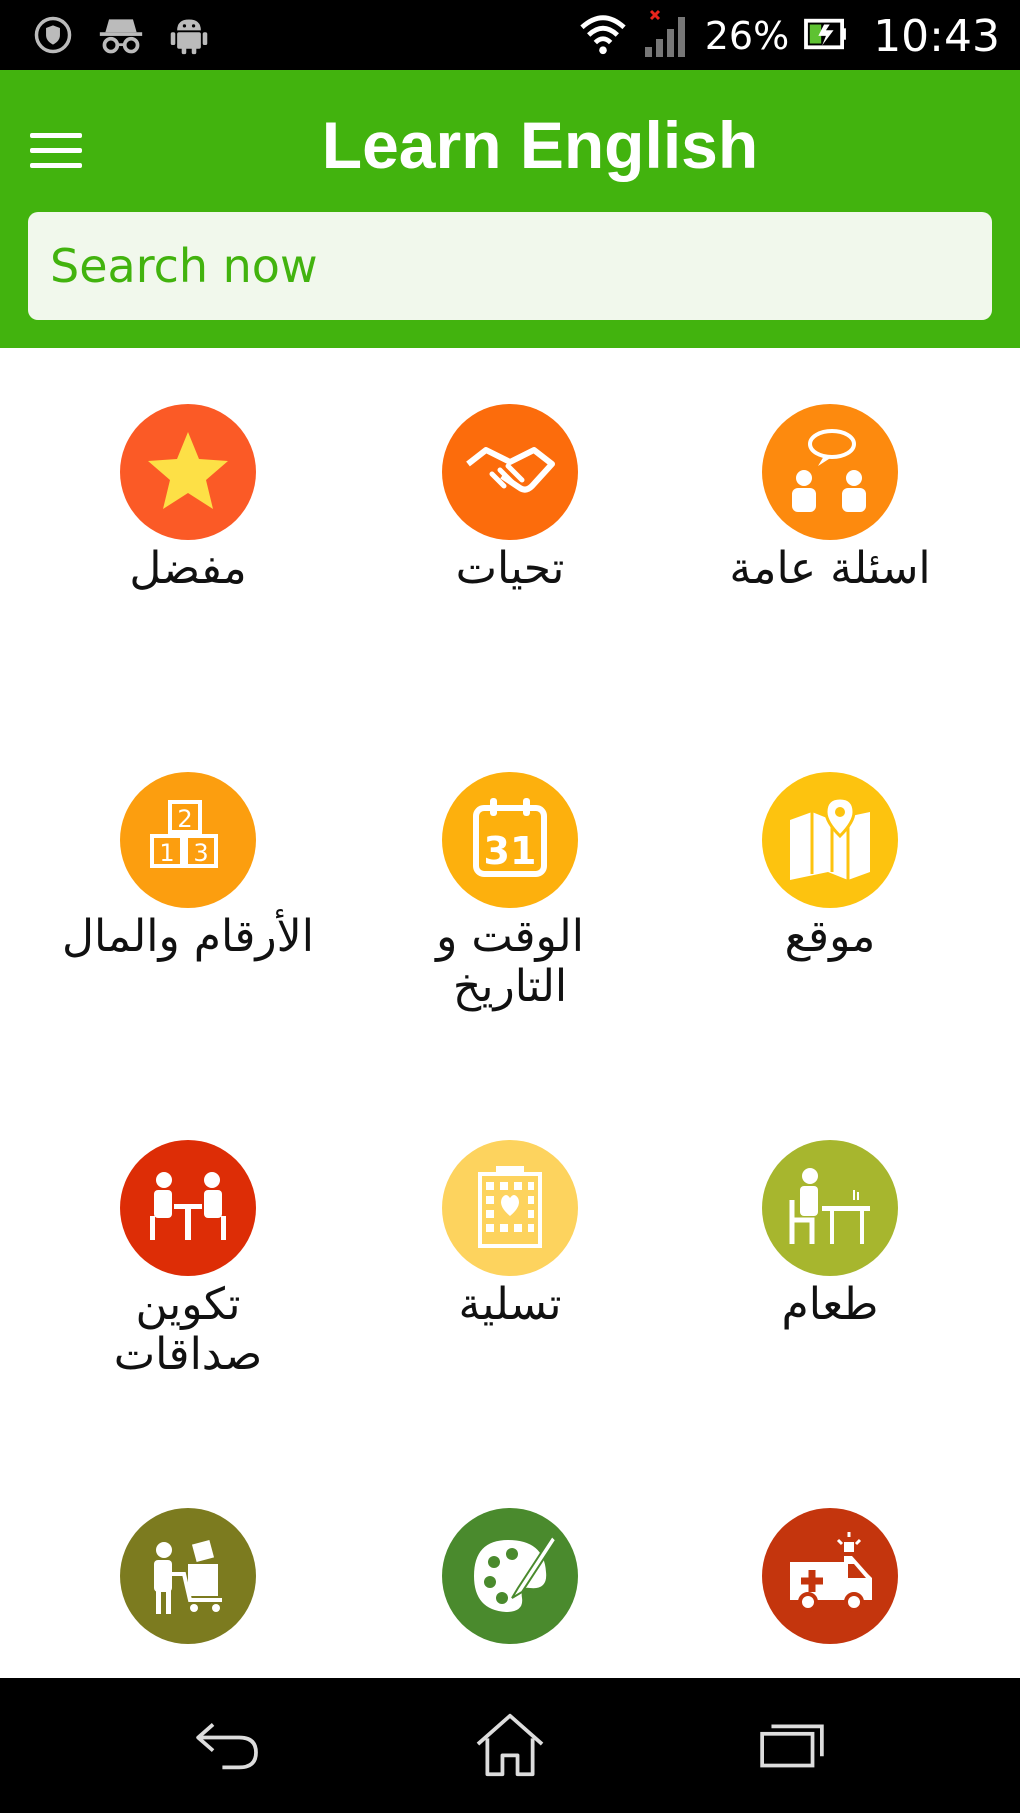  Describe the element at coordinates (825, 36) in the screenshot. I see `battery-icon` at that location.